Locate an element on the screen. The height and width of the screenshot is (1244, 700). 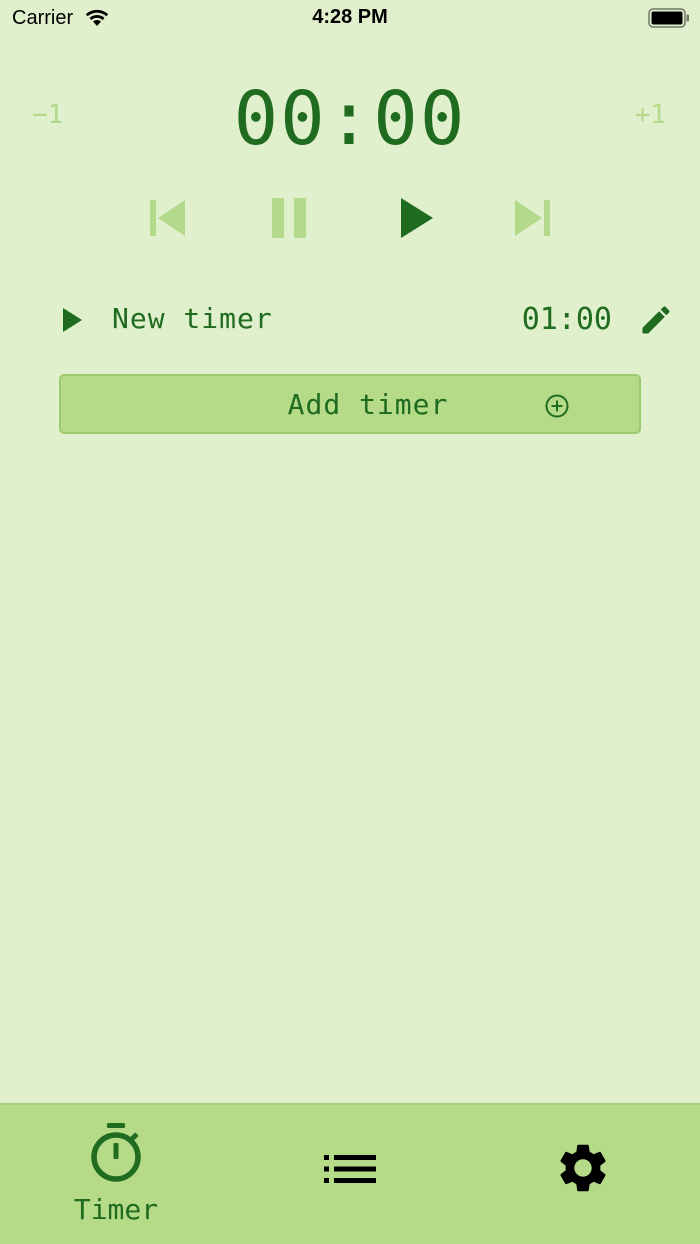
pause-button is located at coordinates (289, 218).